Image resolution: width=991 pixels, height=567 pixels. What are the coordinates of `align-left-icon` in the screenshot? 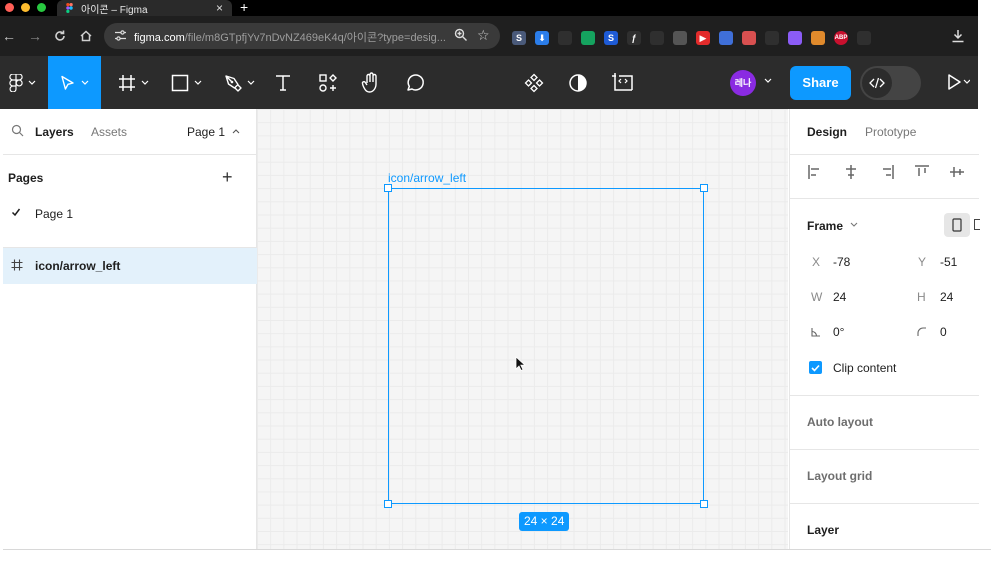 It's located at (815, 172).